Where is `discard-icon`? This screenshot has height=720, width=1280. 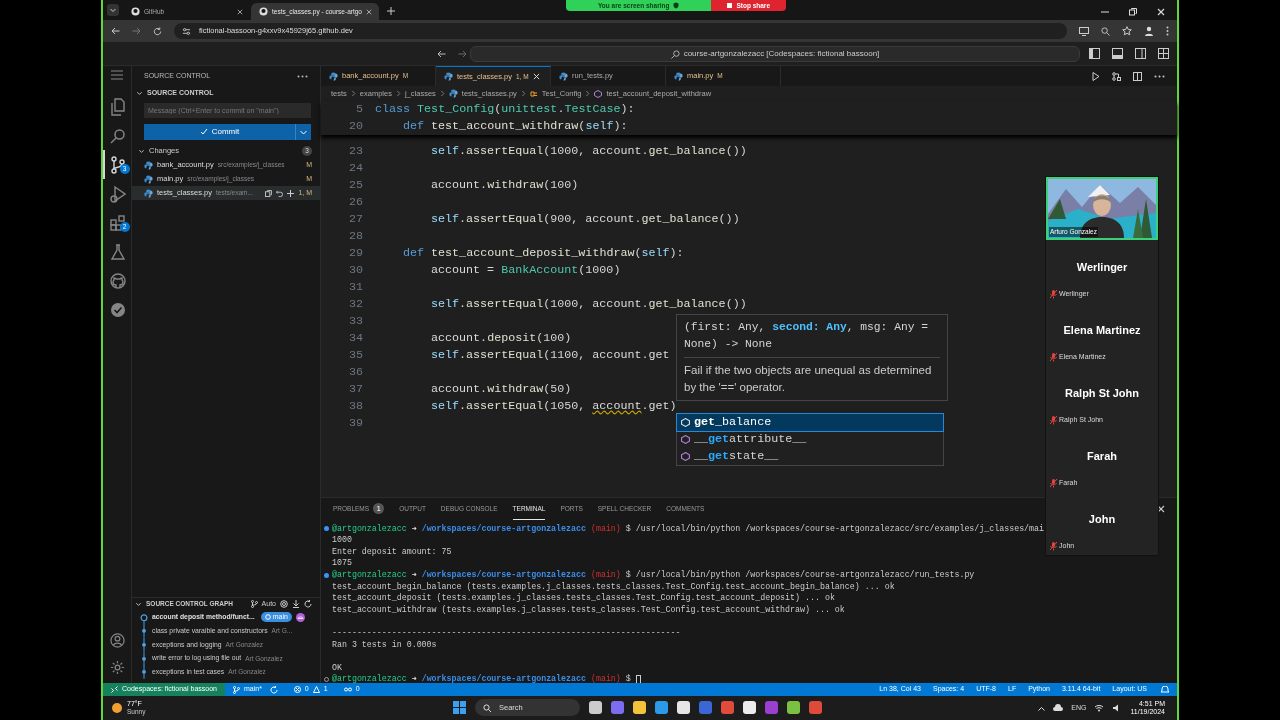 discard-icon is located at coordinates (280, 193).